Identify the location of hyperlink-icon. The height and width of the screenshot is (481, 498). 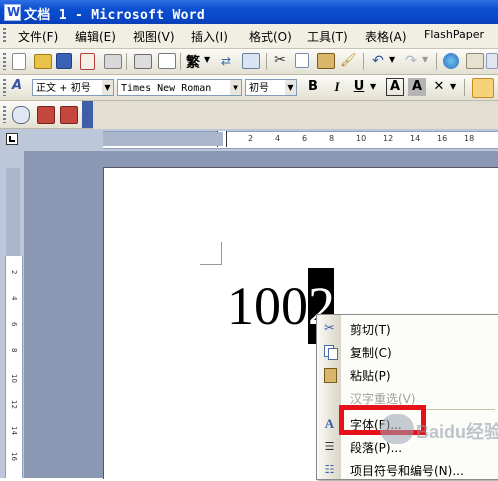
(451, 61).